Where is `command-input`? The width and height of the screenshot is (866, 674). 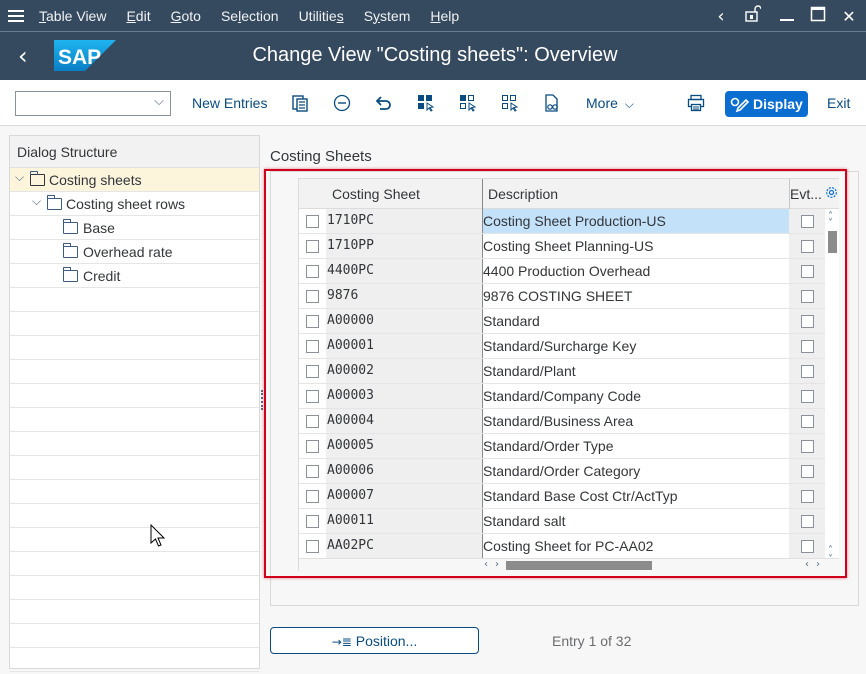
command-input is located at coordinates (81, 103).